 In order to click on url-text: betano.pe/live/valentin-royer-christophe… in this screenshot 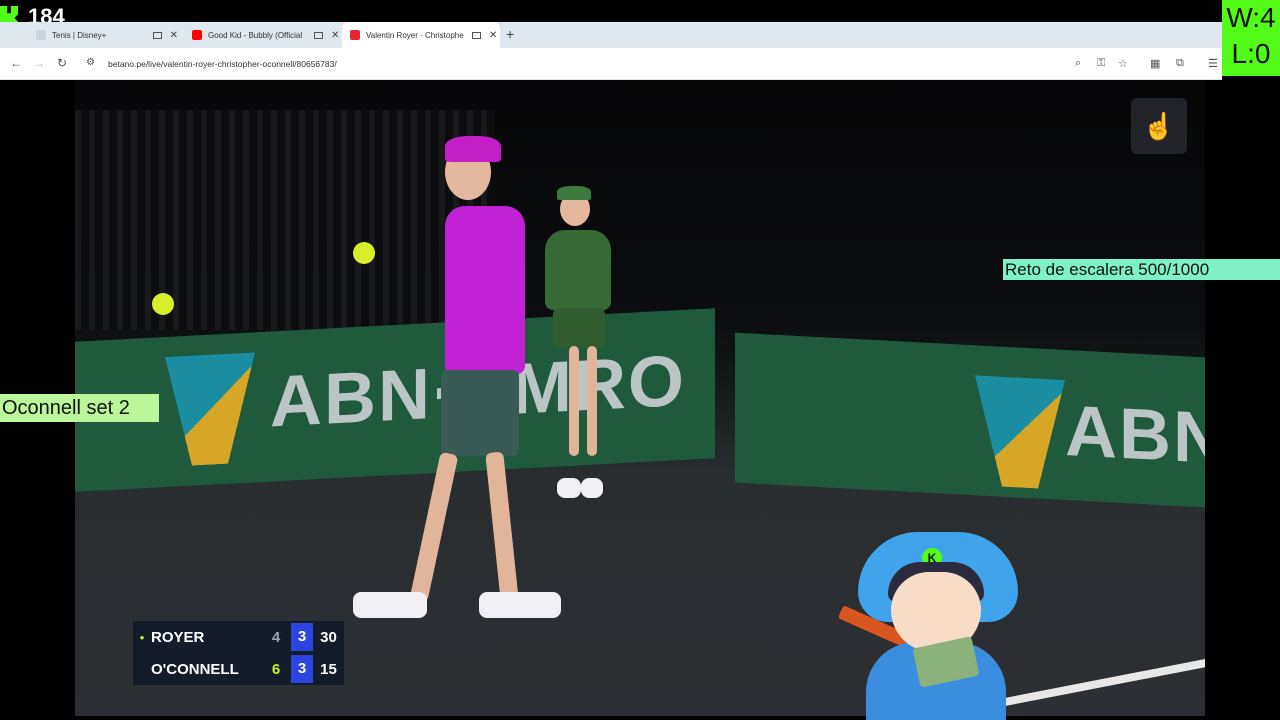, I will do `click(222, 64)`.